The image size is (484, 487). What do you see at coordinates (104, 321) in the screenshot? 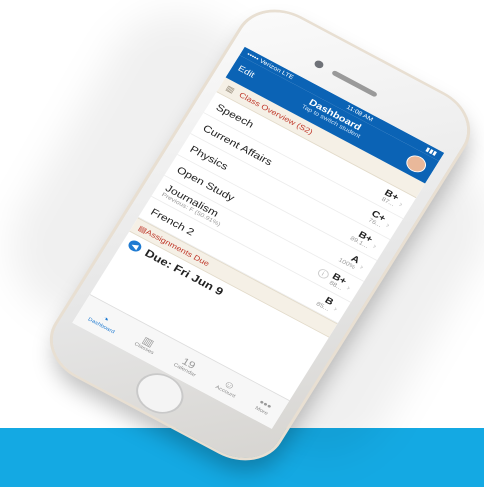
I see `tab-dashboard: ◔ Dashboard` at bounding box center [104, 321].